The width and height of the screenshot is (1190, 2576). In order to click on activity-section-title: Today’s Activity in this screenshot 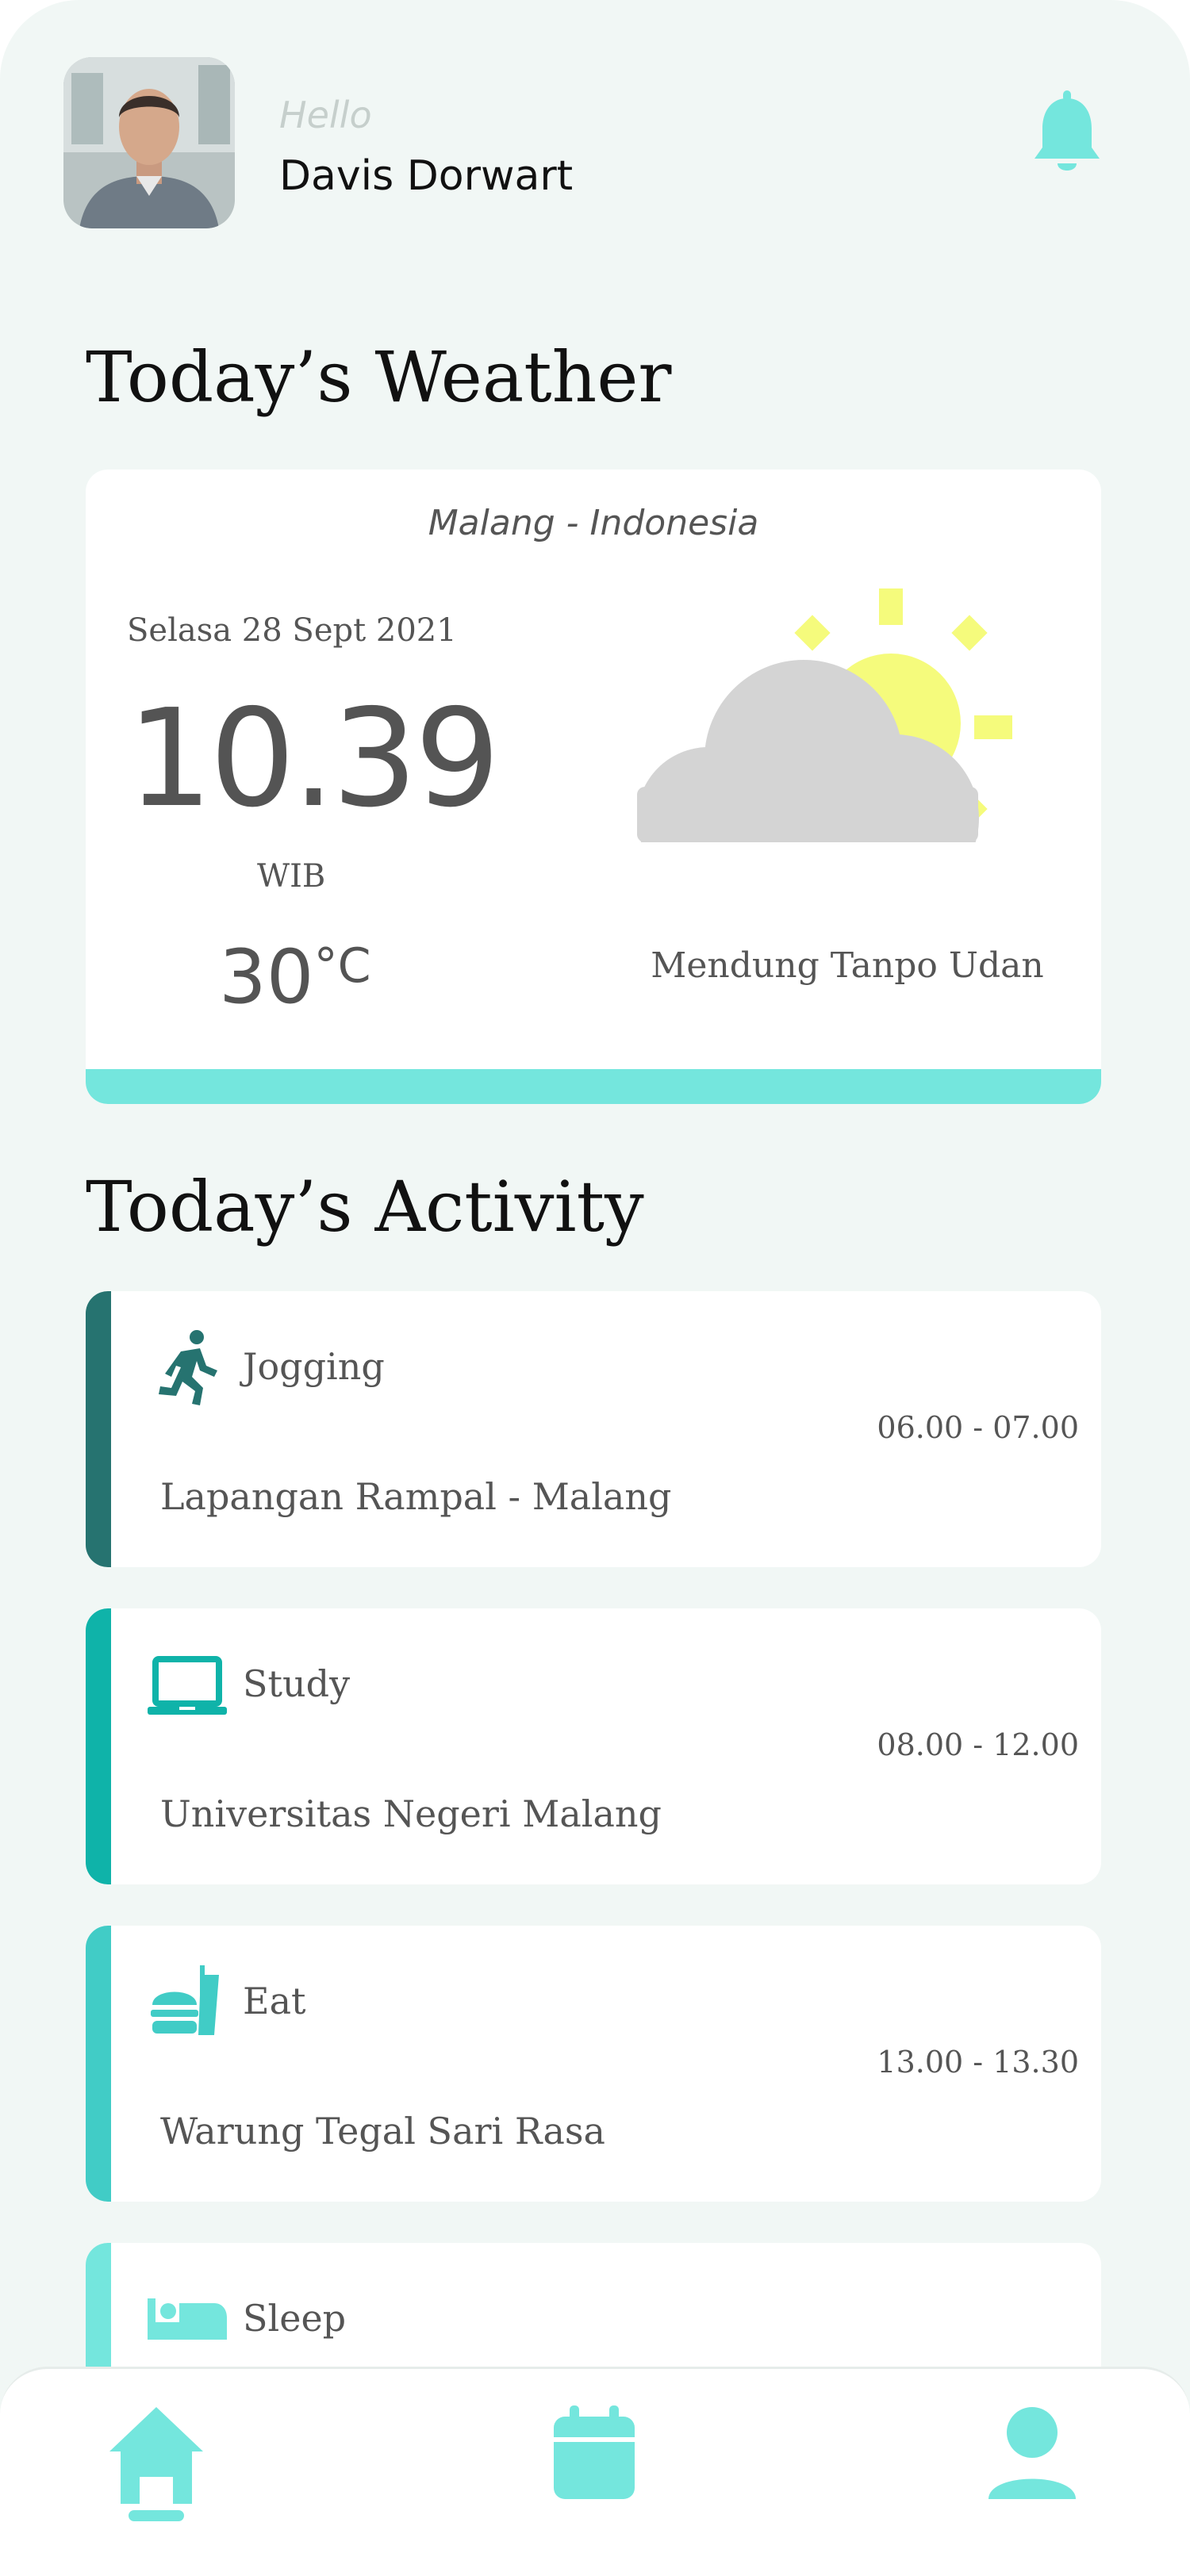, I will do `click(365, 1207)`.